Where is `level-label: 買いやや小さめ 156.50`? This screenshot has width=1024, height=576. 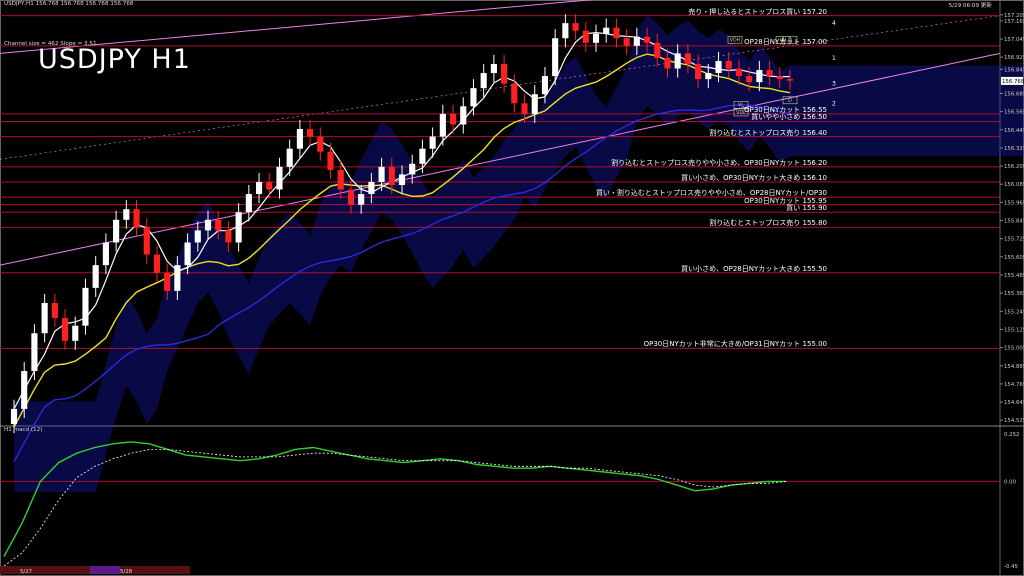 level-label: 買いやや小さめ 156.50 is located at coordinates (789, 117).